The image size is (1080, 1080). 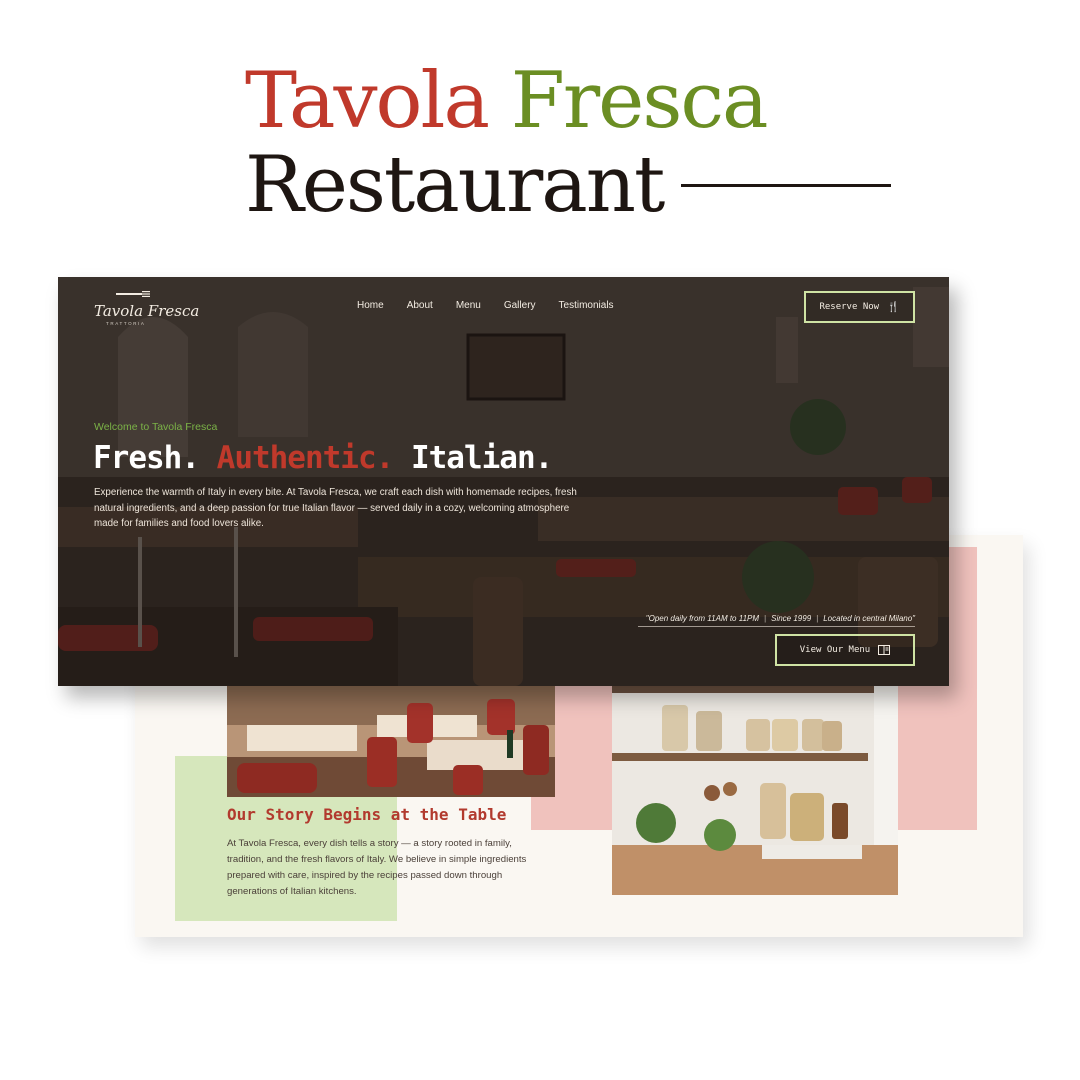 I want to click on heading-word-fresca: Fresca, so click(x=639, y=101).